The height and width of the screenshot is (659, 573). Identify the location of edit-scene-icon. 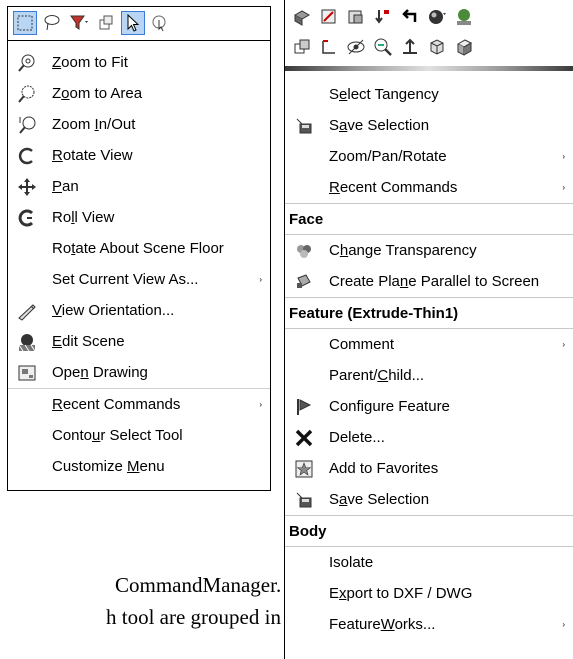
(27, 342).